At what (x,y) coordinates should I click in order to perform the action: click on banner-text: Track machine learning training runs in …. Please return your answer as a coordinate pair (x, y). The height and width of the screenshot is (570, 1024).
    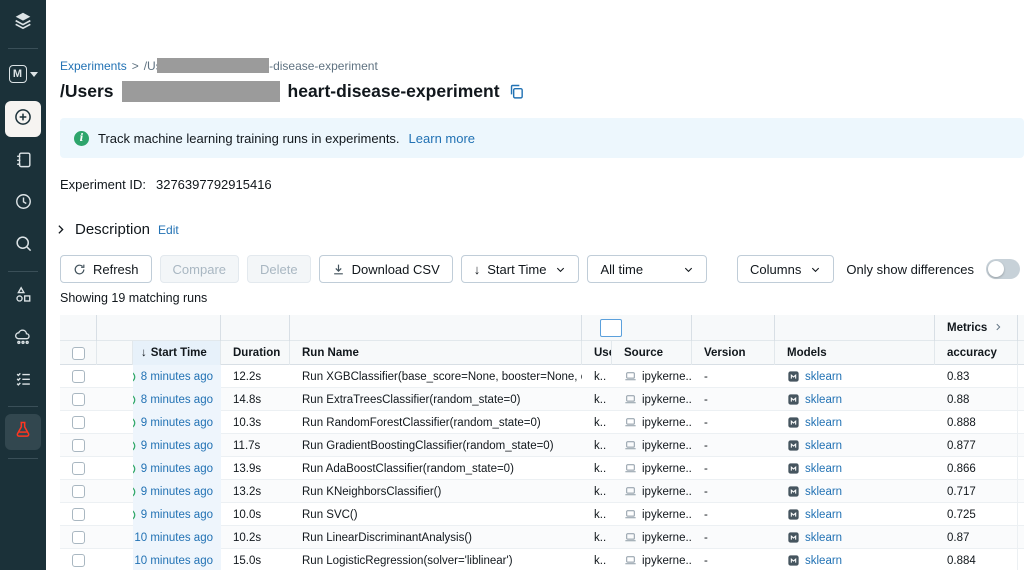
    Looking at the image, I should click on (249, 138).